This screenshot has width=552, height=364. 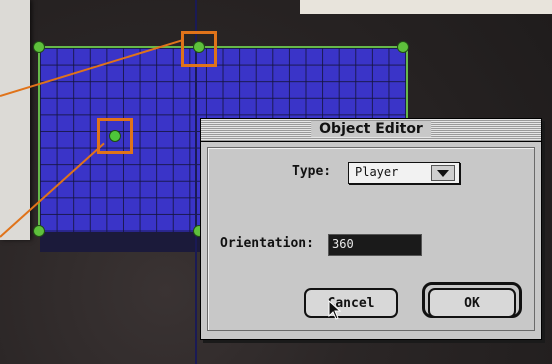 I want to click on orientation-label: Orientation:, so click(x=267, y=243).